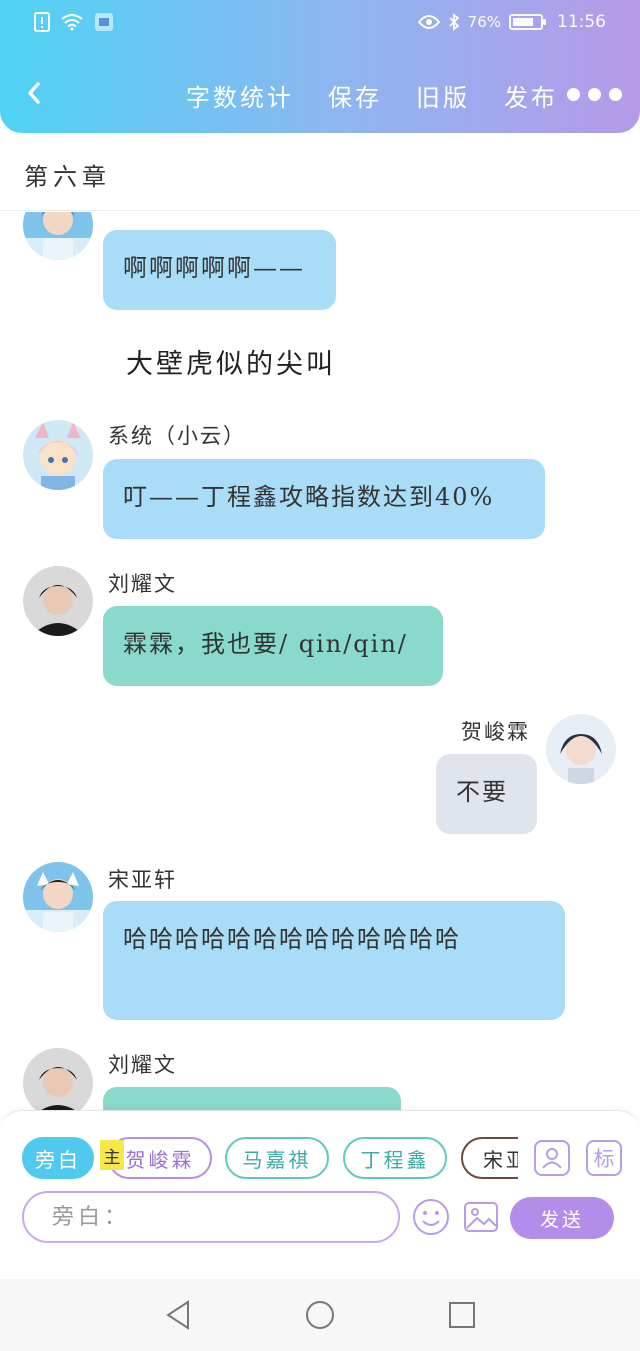 The height and width of the screenshot is (1351, 640). What do you see at coordinates (594, 94) in the screenshot?
I see `more-dots-icon` at bounding box center [594, 94].